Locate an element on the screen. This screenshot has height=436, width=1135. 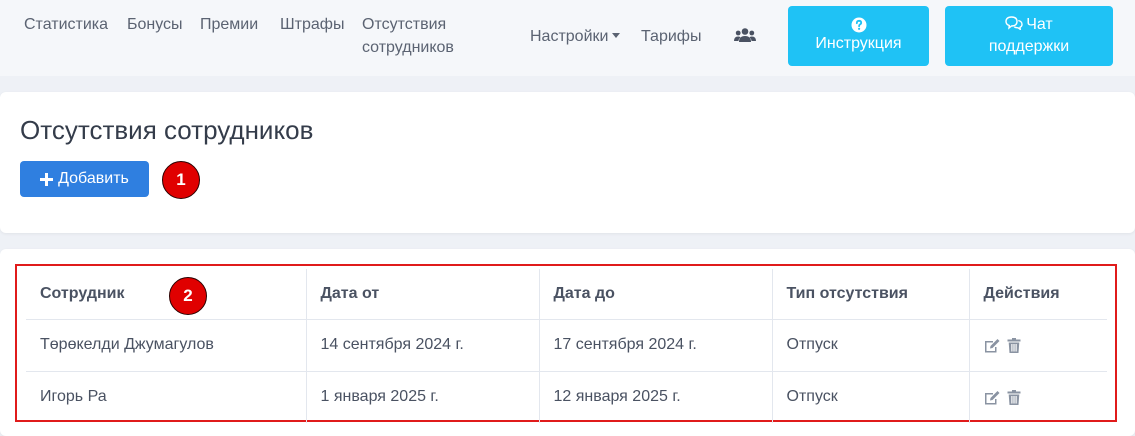
cell-date-to: 12 января 2025 г. is located at coordinates (655, 397).